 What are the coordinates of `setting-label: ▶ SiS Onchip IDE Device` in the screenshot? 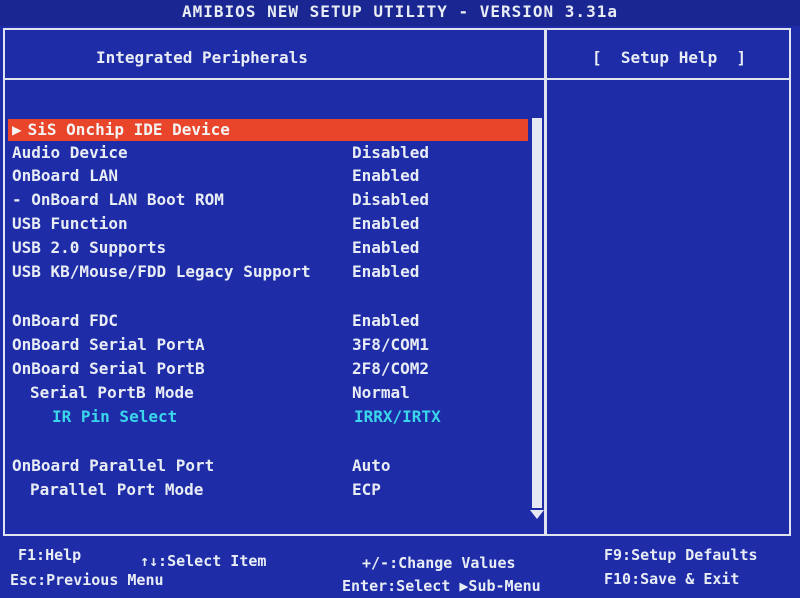 It's located at (121, 130).